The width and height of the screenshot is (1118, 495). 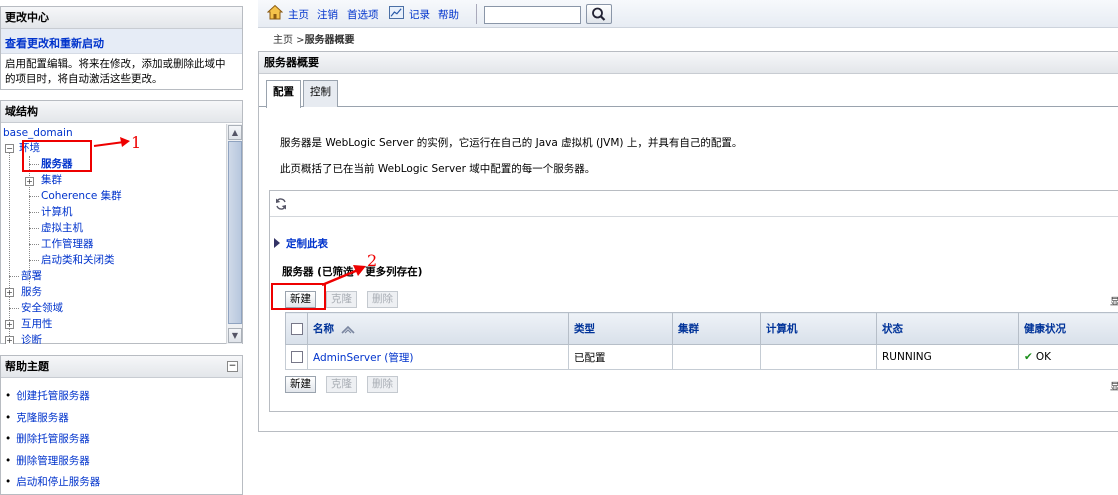 I want to click on cell-cluster, so click(x=717, y=357).